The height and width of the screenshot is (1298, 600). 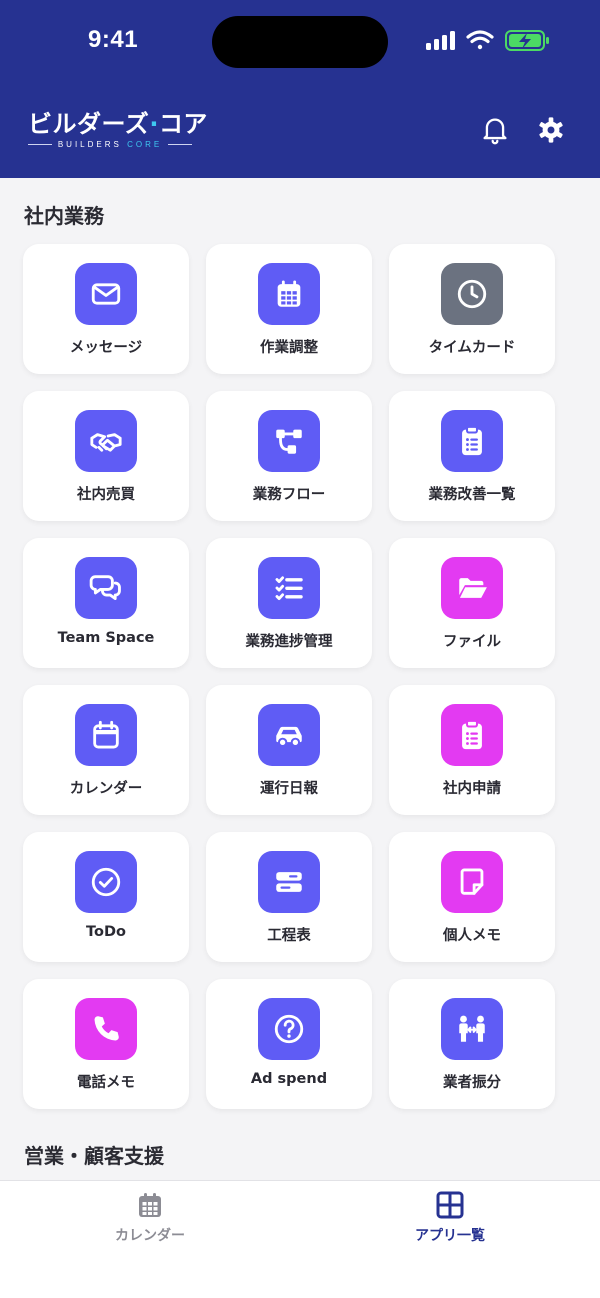 What do you see at coordinates (472, 789) in the screenshot?
I see `app-card-label: 社内申請` at bounding box center [472, 789].